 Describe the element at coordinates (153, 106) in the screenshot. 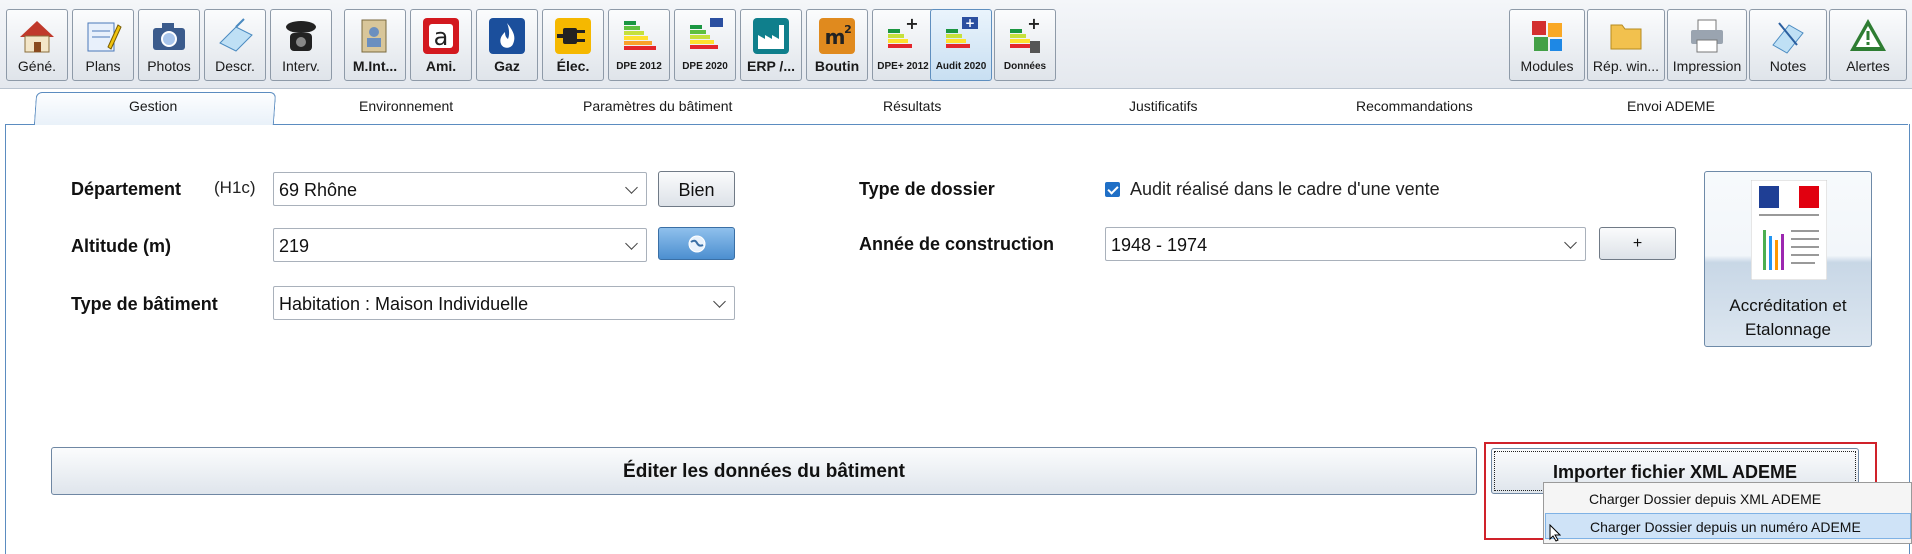

I see `tab-gestion: Gestion` at that location.